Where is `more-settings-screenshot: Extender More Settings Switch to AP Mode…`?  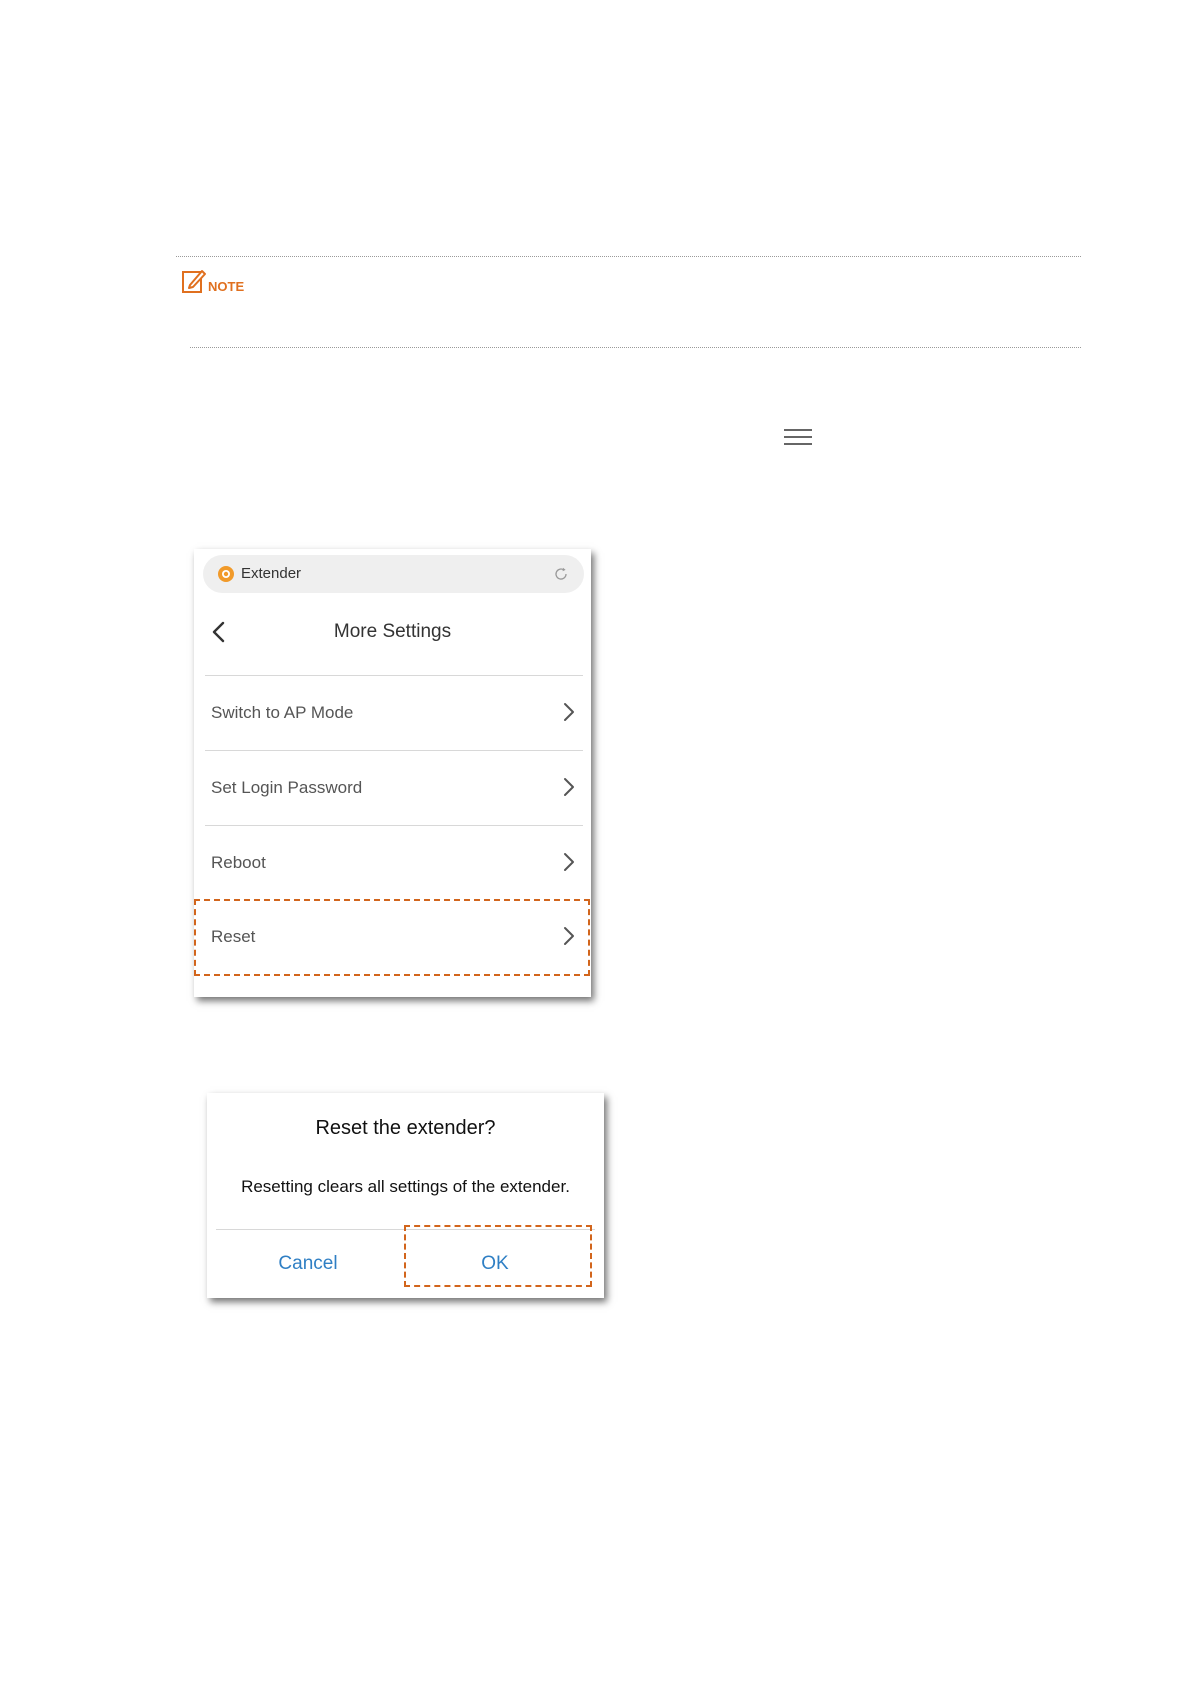
more-settings-screenshot: Extender More Settings Switch to AP Mode… is located at coordinates (392, 773).